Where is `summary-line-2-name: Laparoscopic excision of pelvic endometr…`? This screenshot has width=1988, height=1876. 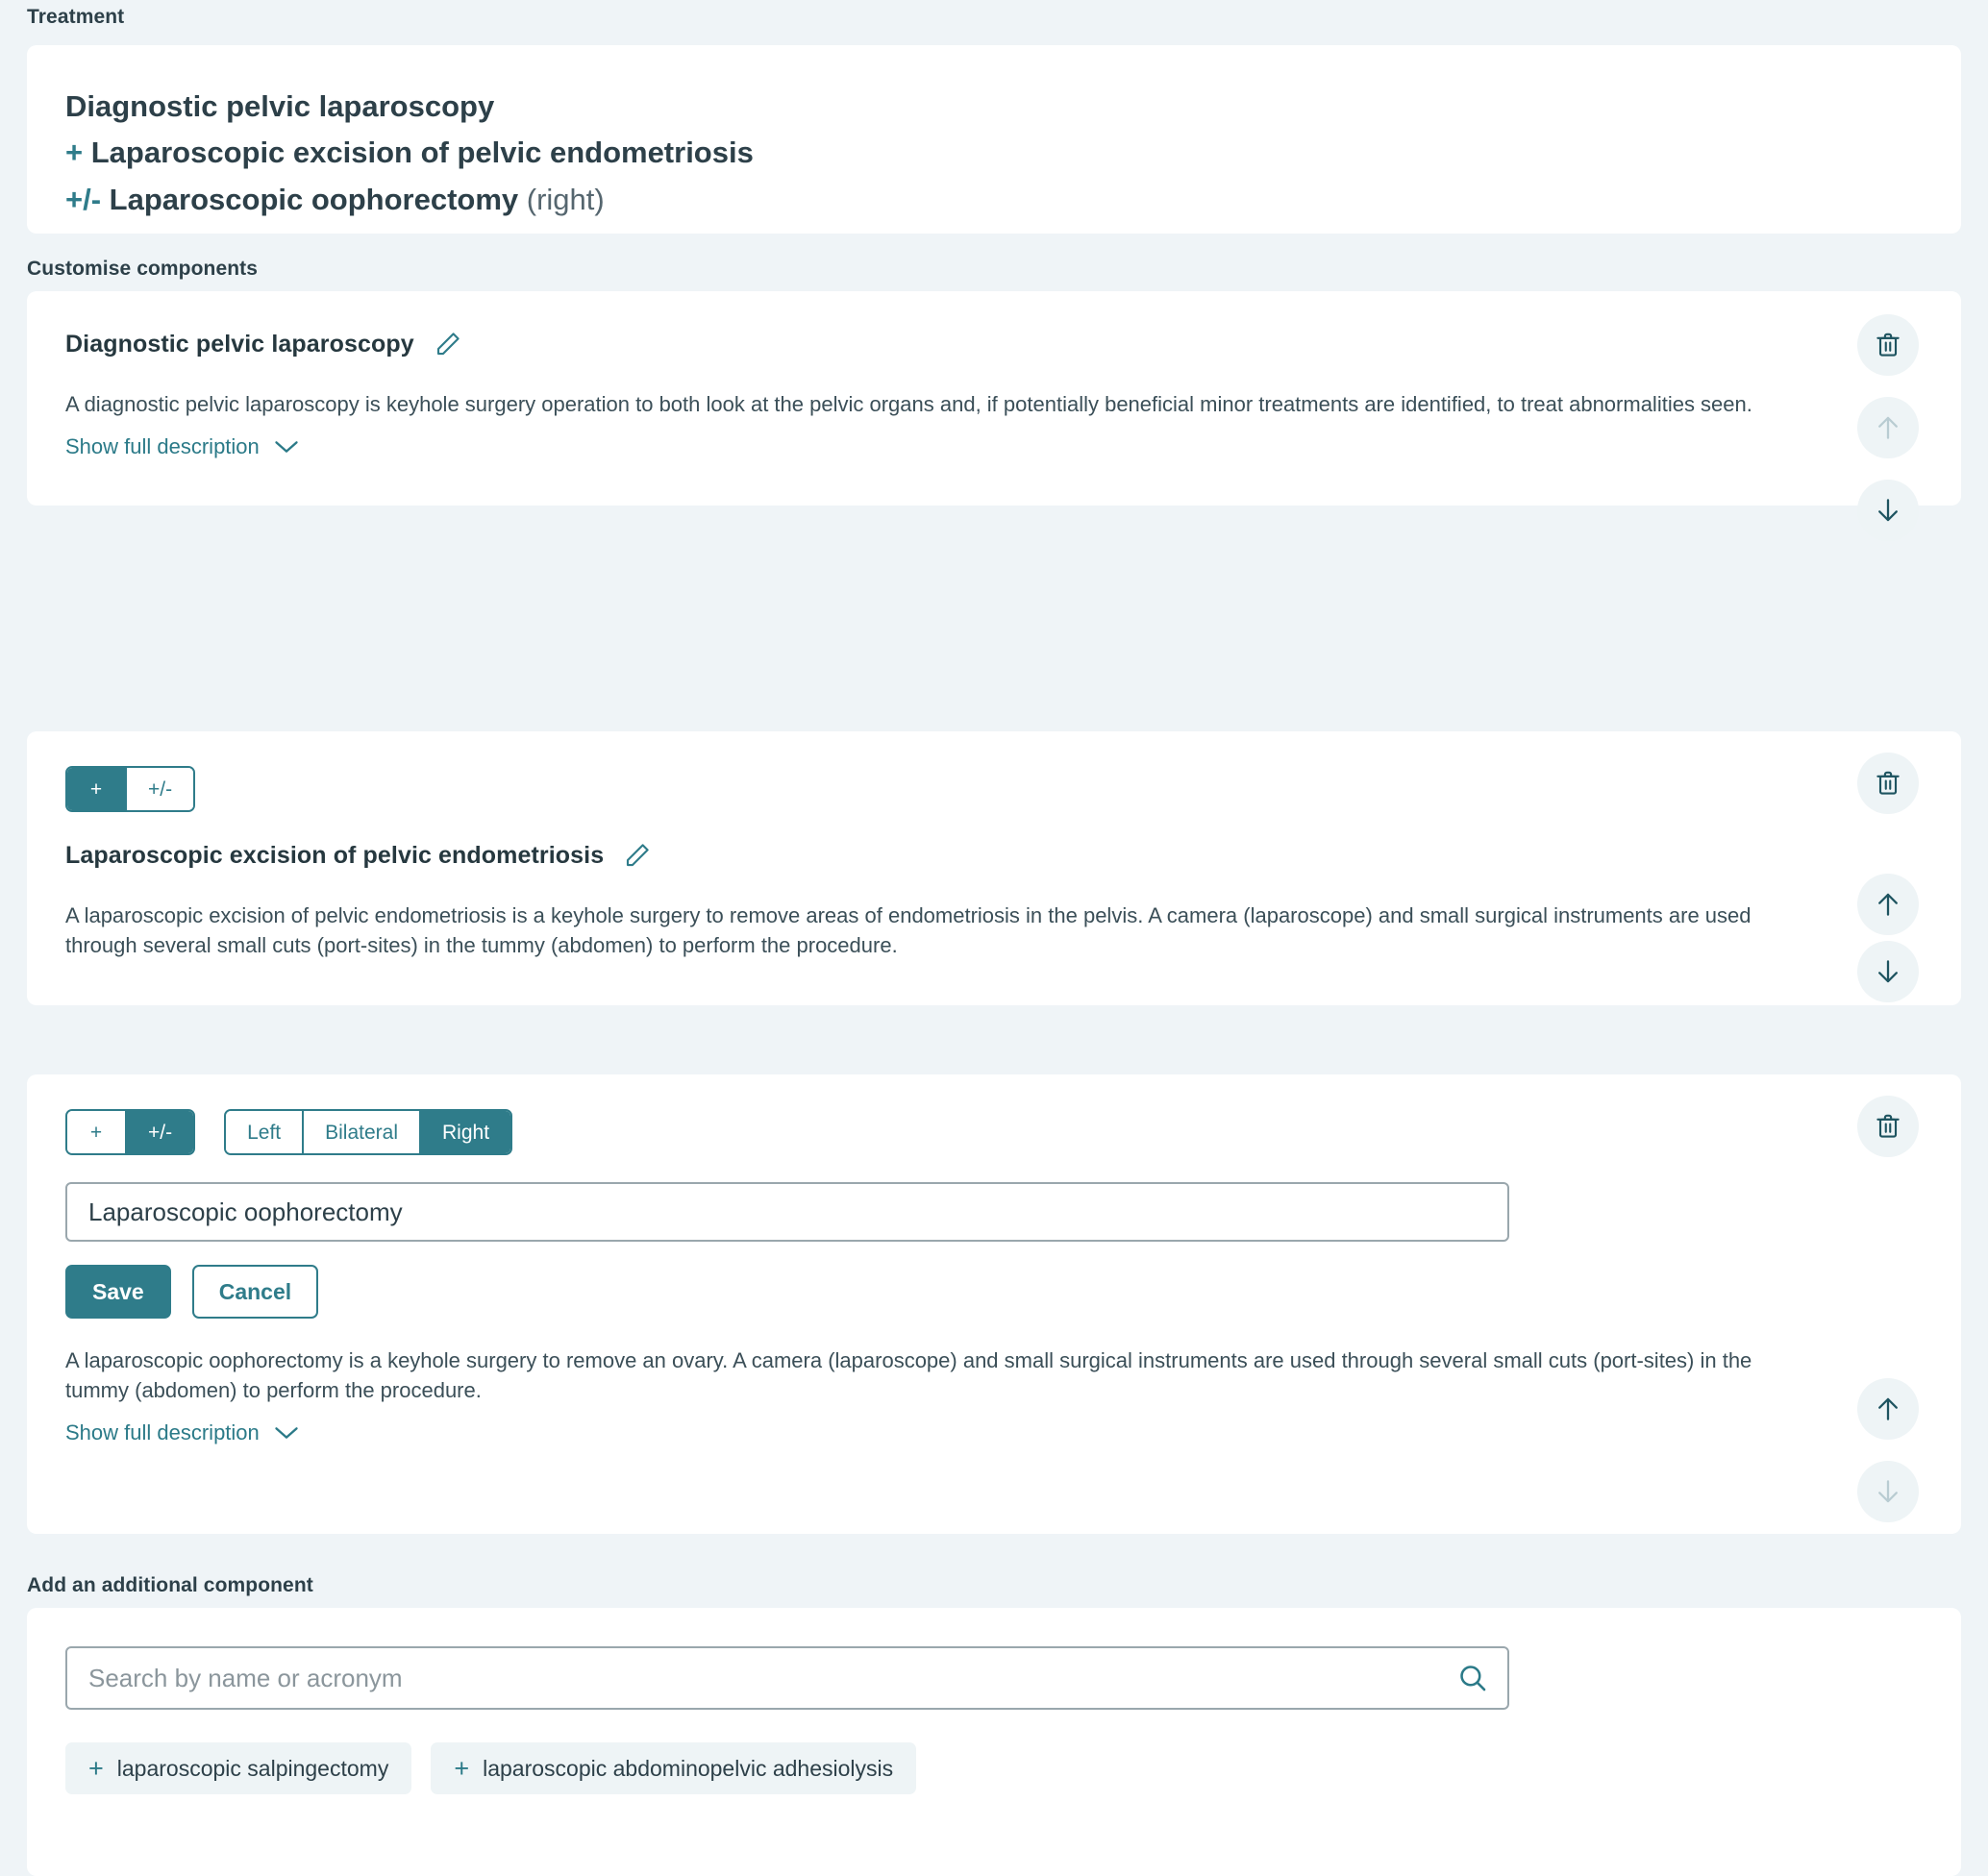 summary-line-2-name: Laparoscopic excision of pelvic endometr… is located at coordinates (422, 153).